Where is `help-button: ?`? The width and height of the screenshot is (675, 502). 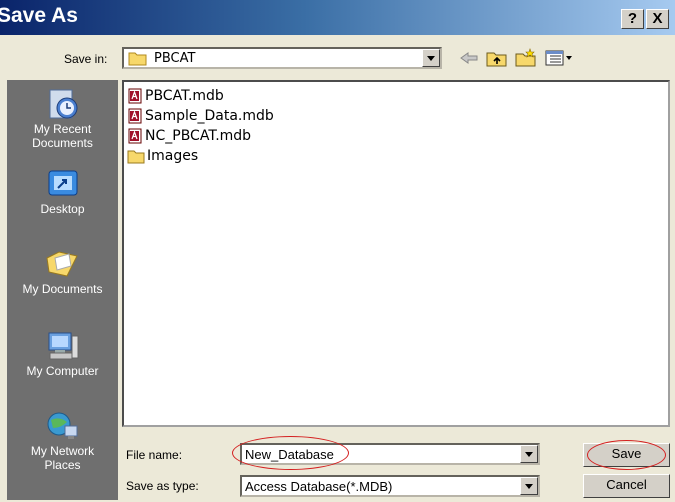
help-button: ? is located at coordinates (632, 19).